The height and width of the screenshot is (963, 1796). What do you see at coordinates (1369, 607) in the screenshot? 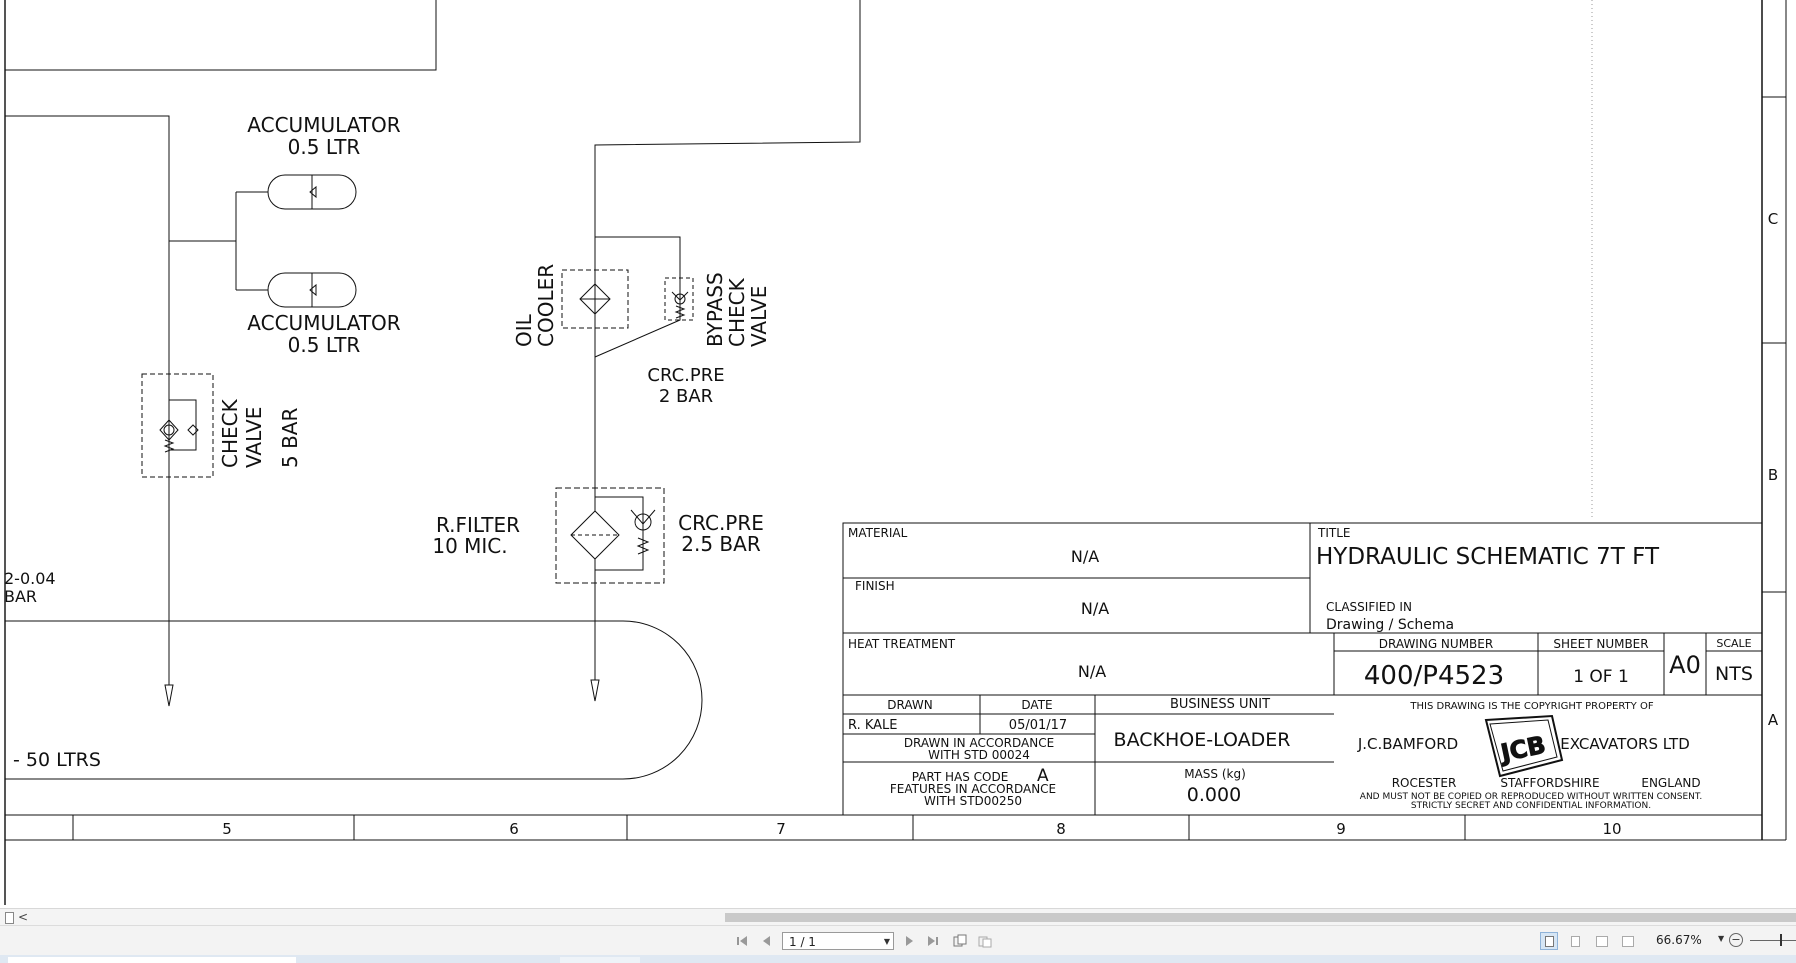
I see `classified-label: CLASSIFIED IN` at bounding box center [1369, 607].